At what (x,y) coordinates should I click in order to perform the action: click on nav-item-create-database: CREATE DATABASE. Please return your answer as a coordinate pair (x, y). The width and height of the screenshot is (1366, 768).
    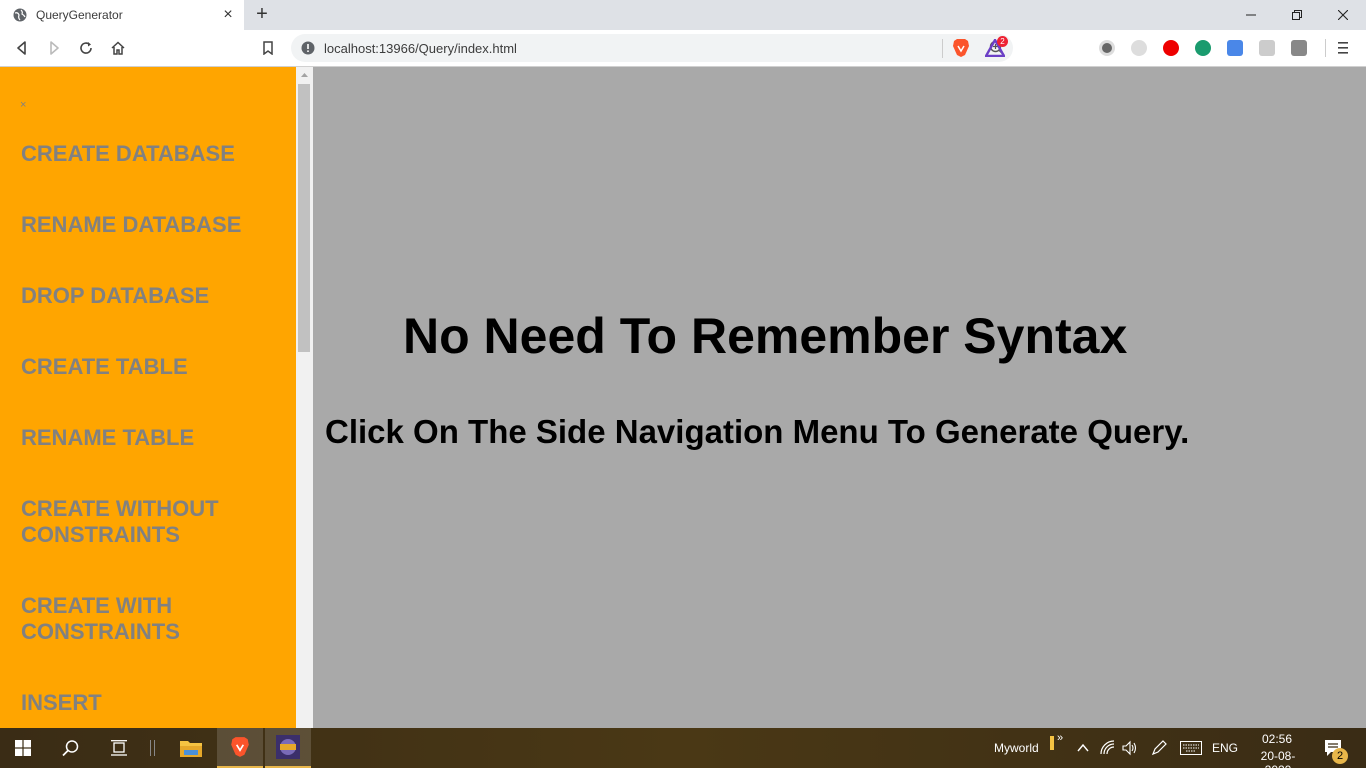
    Looking at the image, I should click on (151, 154).